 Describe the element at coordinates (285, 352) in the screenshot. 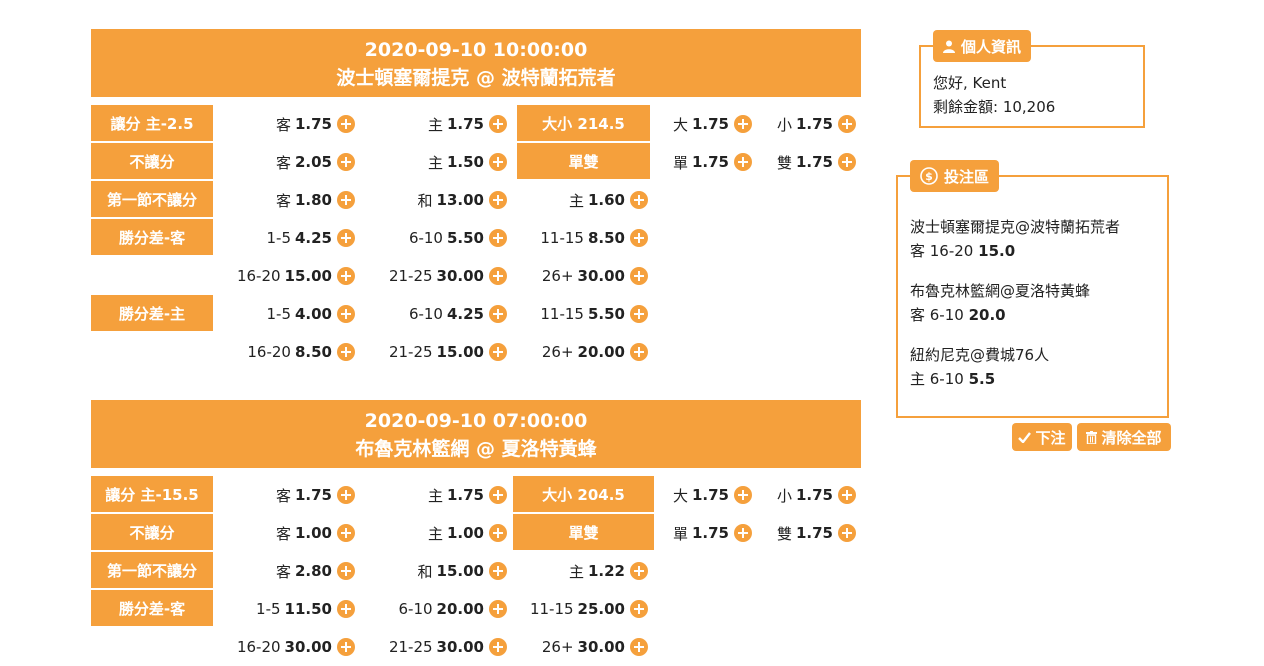

I see `odds-cell: 16-20 8.50` at that location.